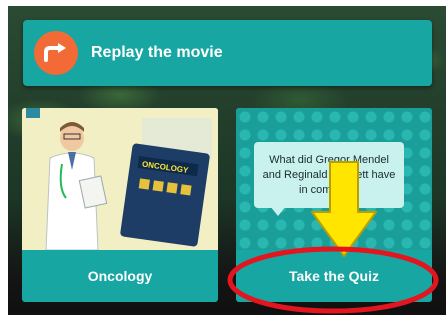 Image resolution: width=446 pixels, height=329 pixels. Describe the element at coordinates (333, 280) in the screenshot. I see `annotation-highlight-ellipse` at that location.